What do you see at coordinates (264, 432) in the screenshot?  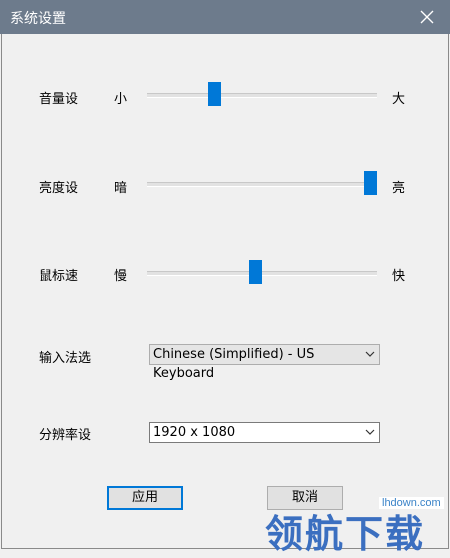 I see `resolution-select: 1920 x 1080` at bounding box center [264, 432].